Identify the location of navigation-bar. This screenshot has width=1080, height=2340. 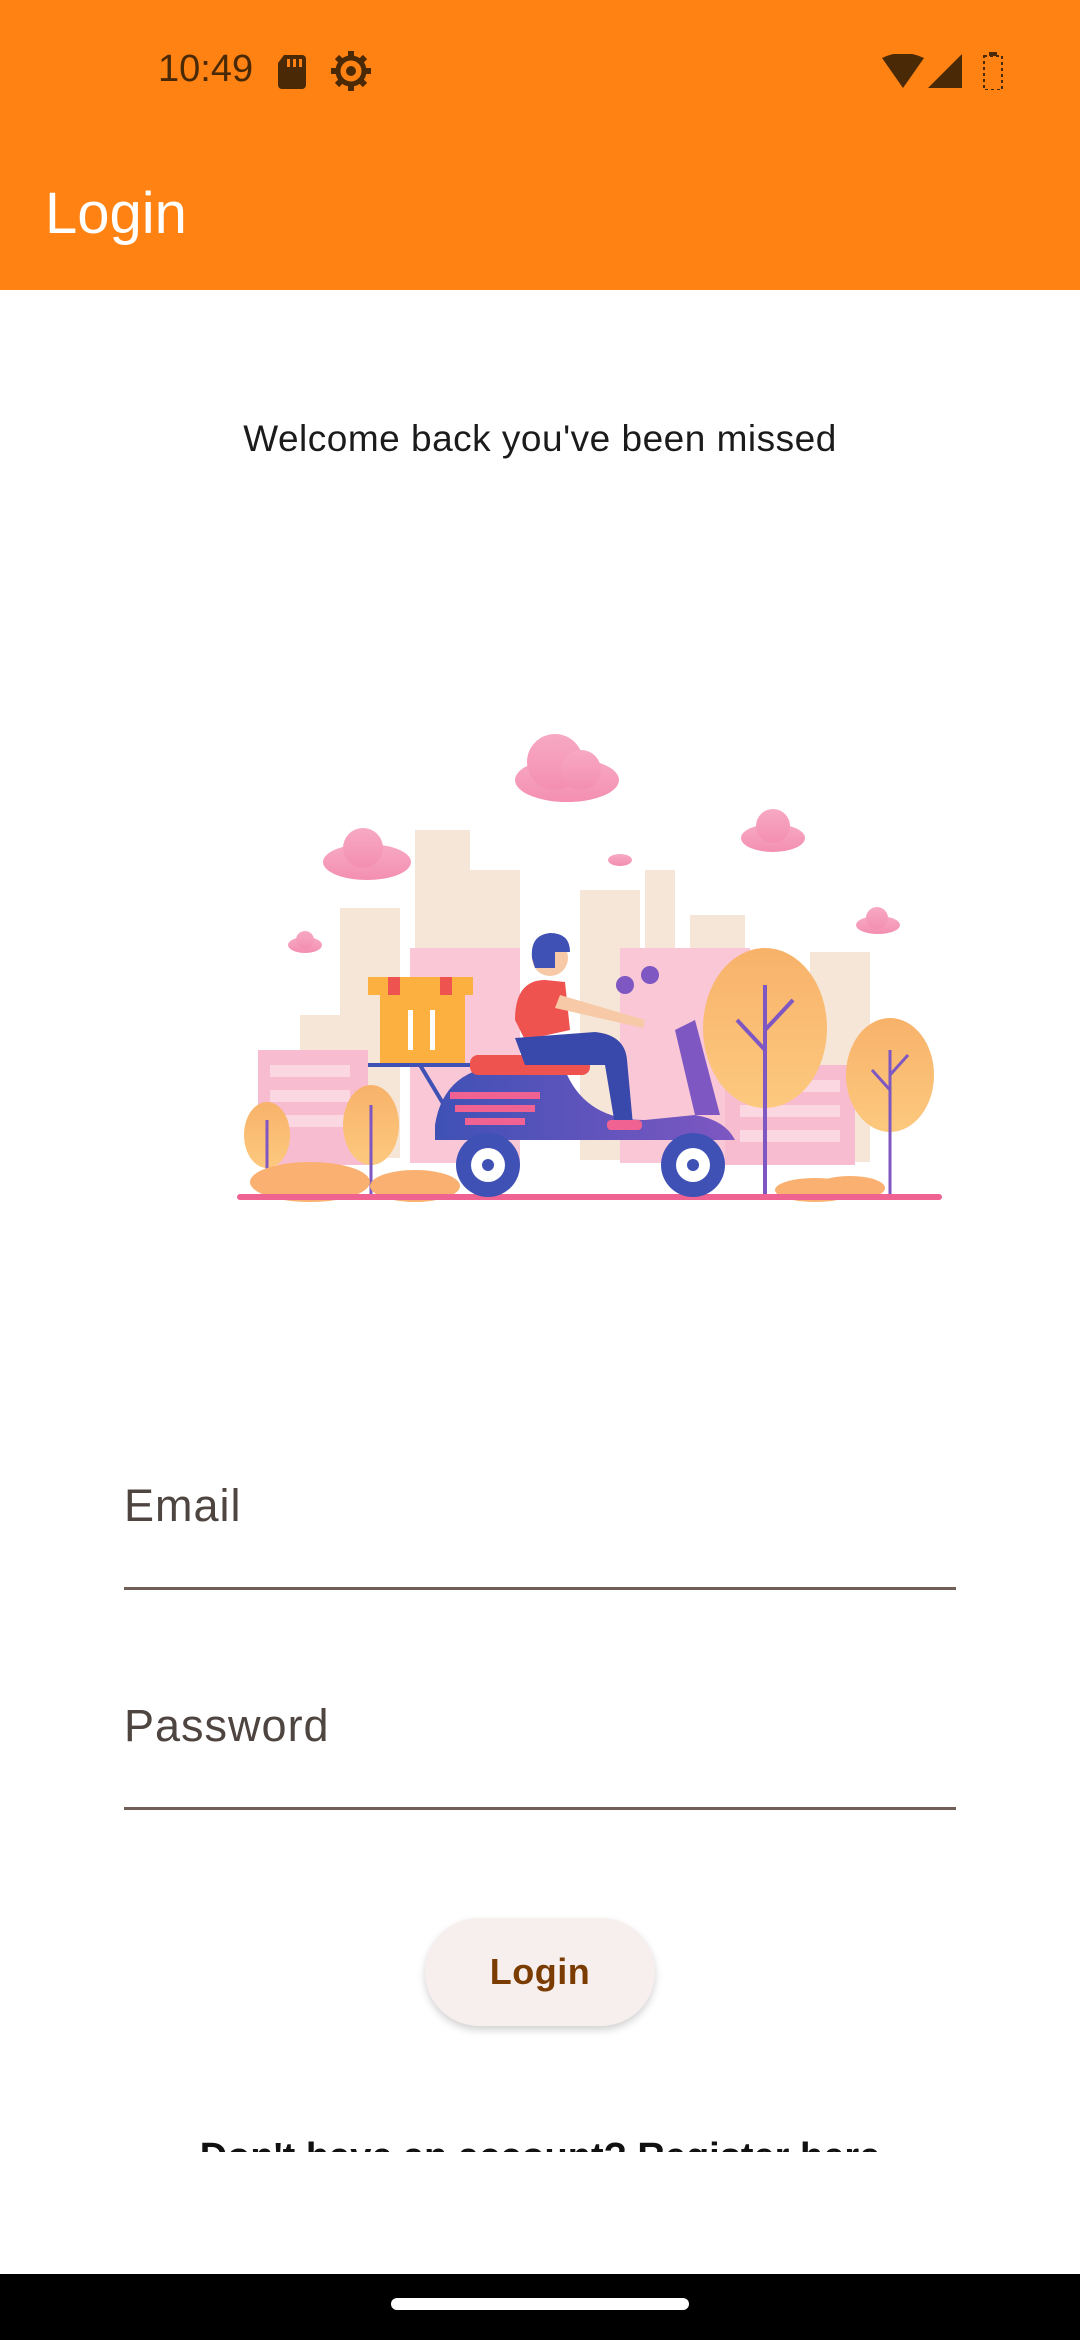
(540, 2307).